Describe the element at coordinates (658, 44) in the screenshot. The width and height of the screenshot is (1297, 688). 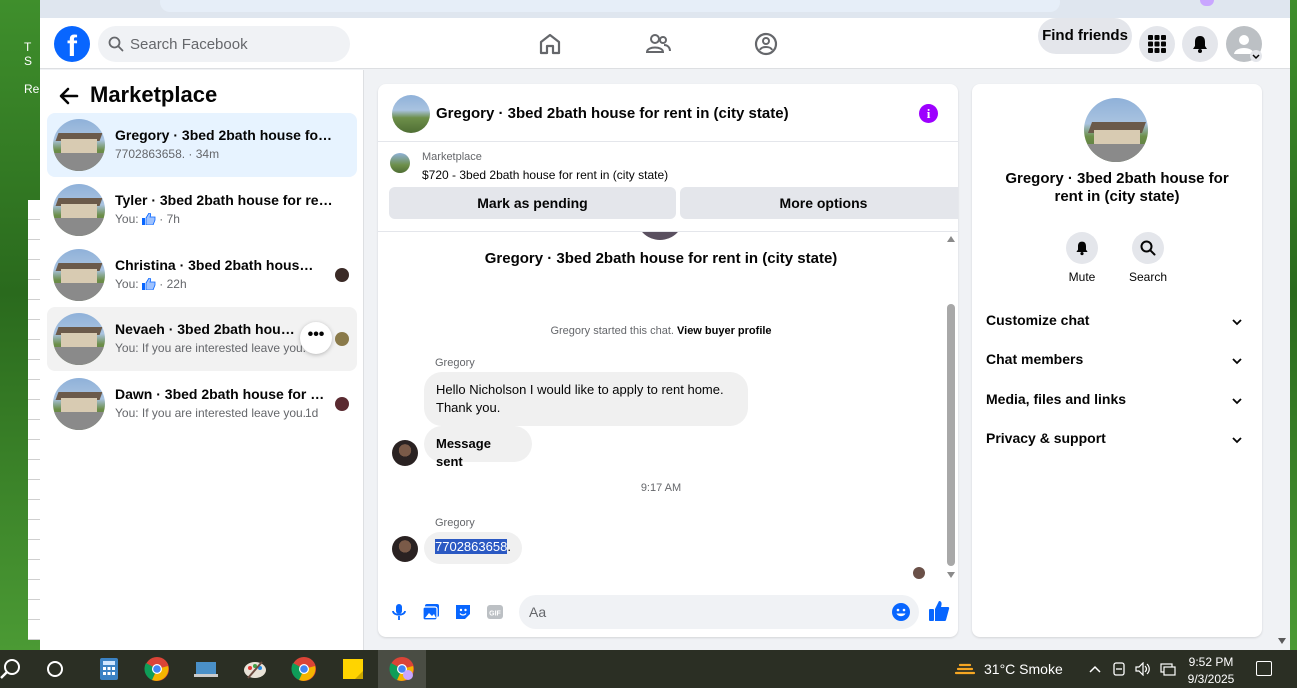
I see `friends-icon` at that location.